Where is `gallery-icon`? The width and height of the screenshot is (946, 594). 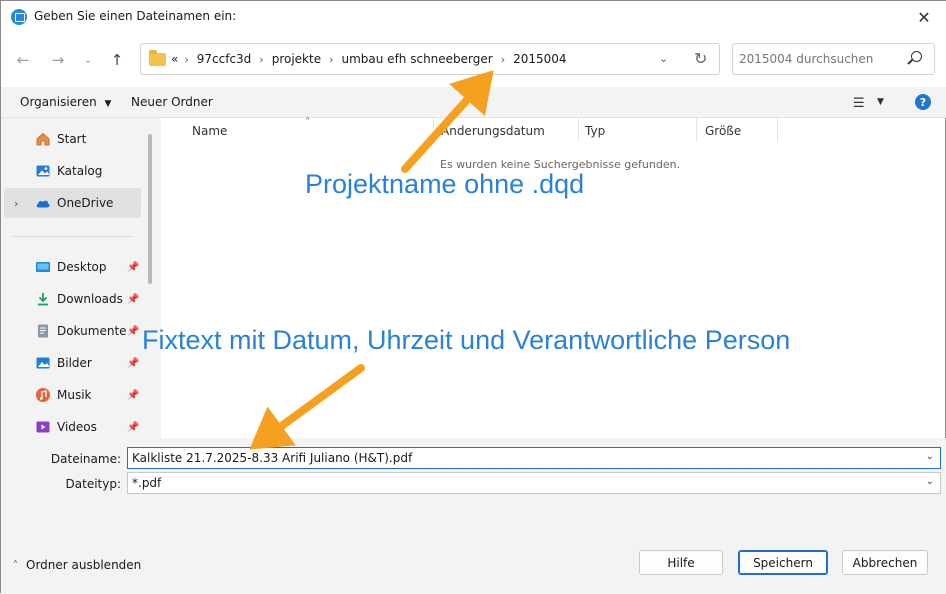 gallery-icon is located at coordinates (43, 171).